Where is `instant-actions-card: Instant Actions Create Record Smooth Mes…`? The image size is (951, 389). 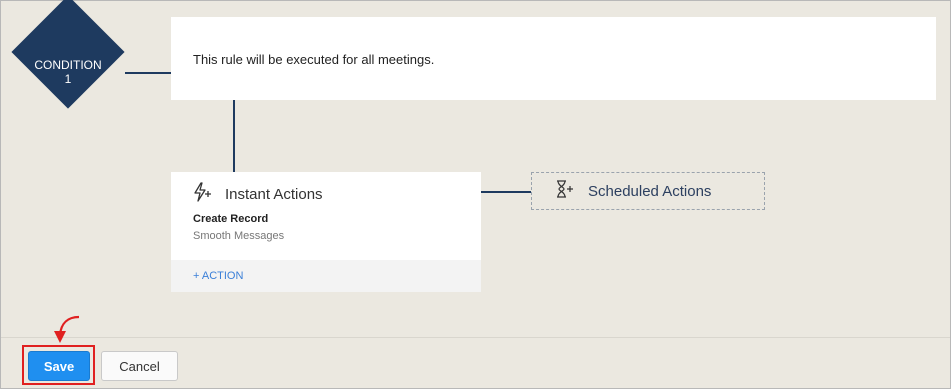 instant-actions-card: Instant Actions Create Record Smooth Mes… is located at coordinates (326, 232).